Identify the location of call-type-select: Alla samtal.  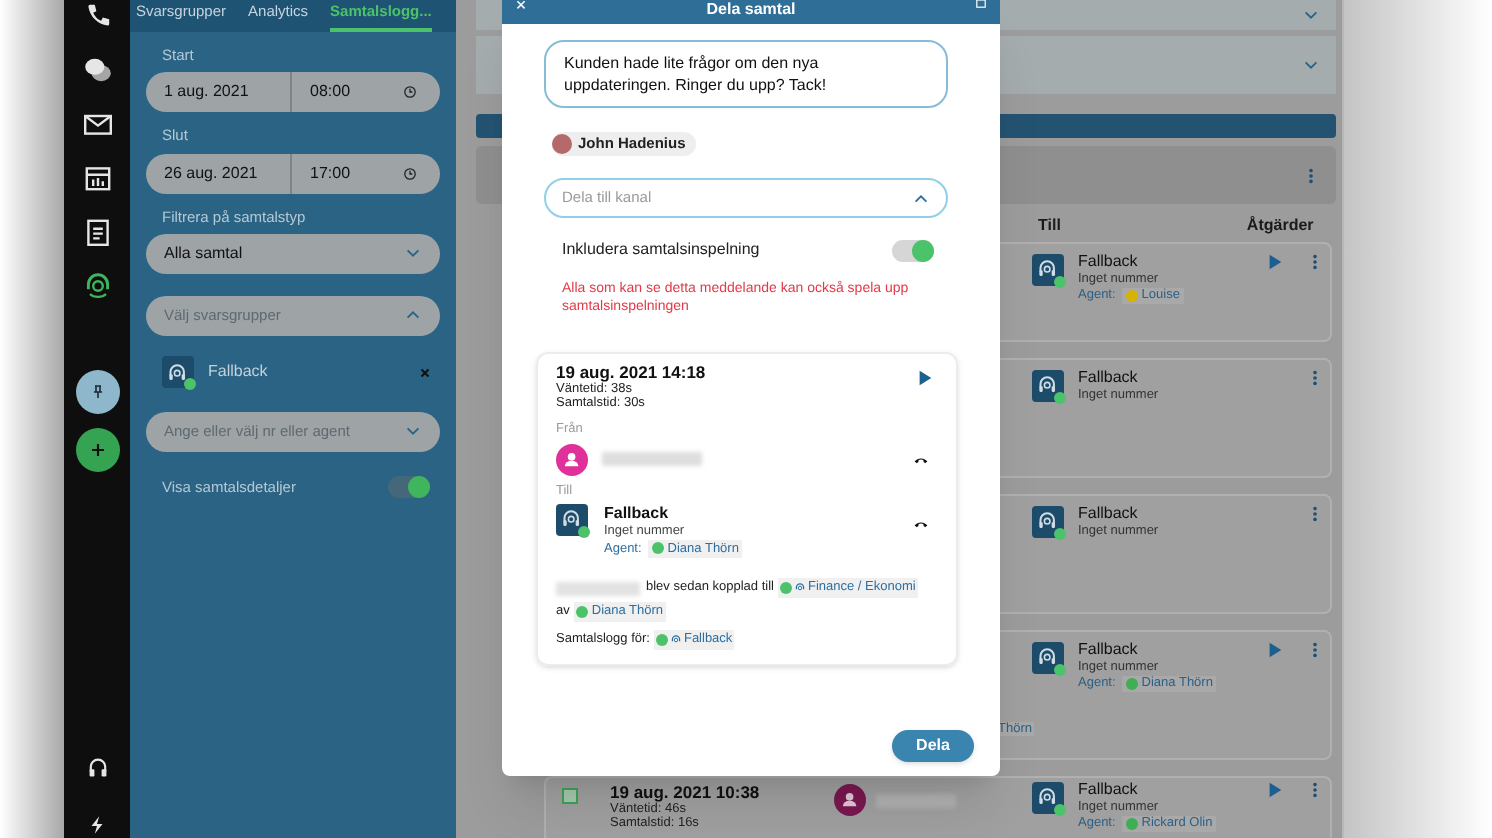
(293, 253).